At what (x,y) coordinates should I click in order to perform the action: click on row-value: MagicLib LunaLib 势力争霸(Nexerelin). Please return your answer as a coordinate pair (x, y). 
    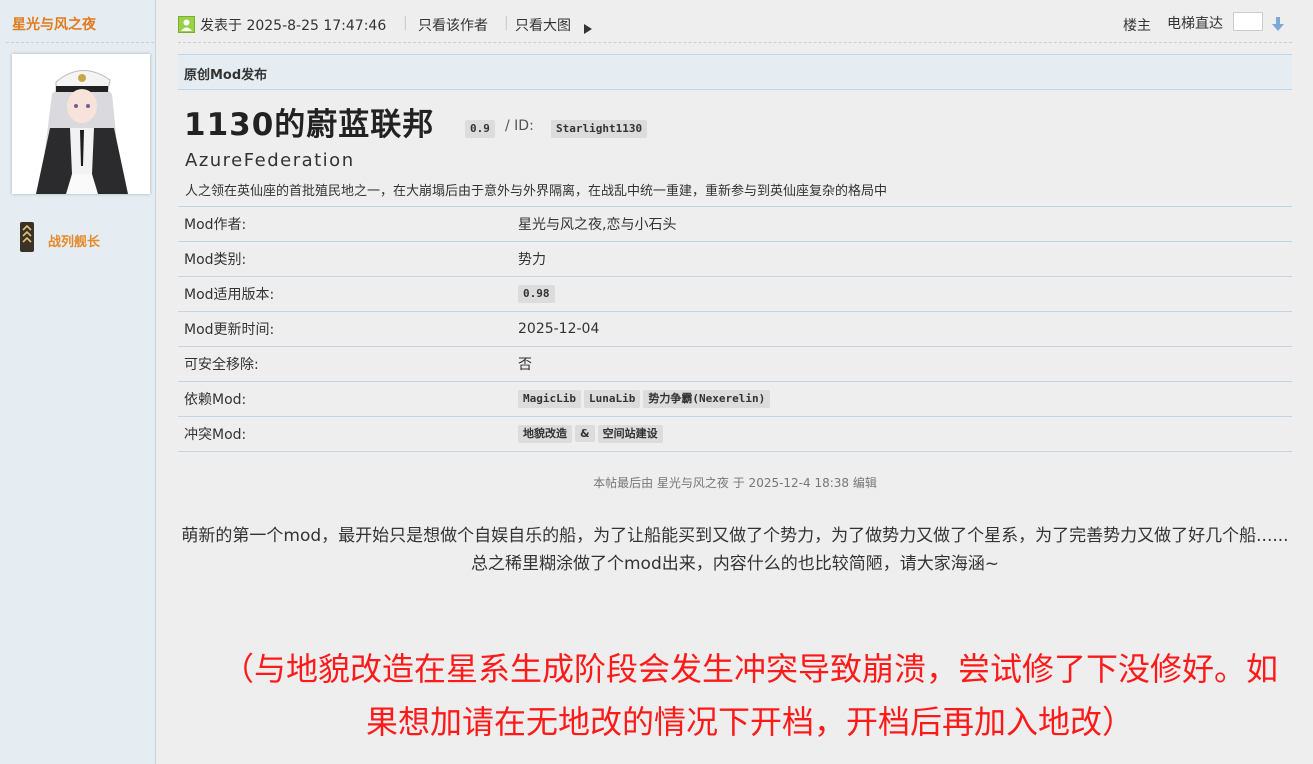
    Looking at the image, I should click on (905, 399).